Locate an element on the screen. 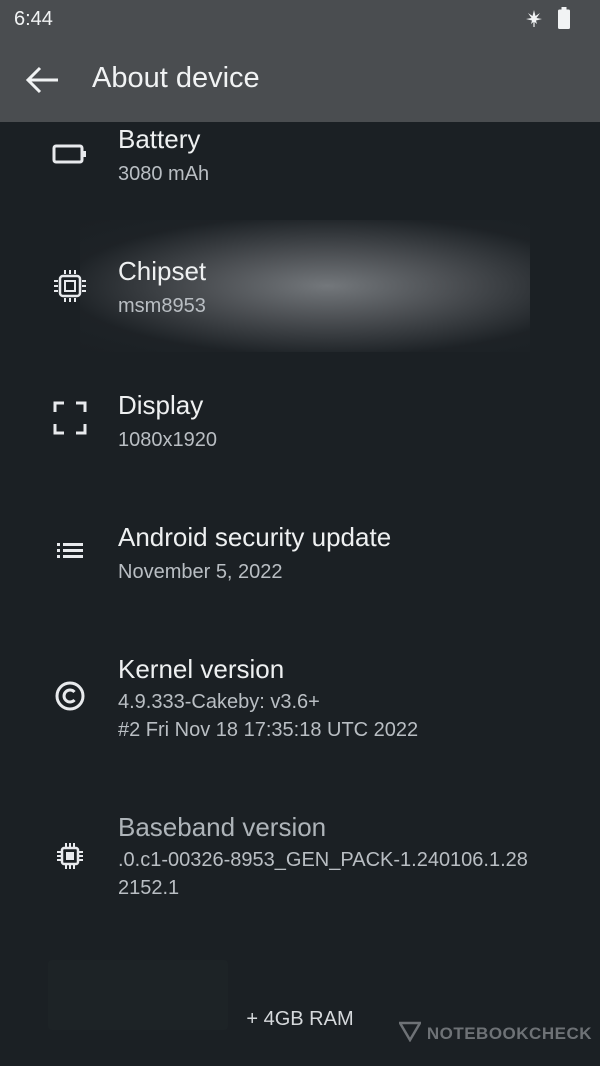 The image size is (600, 1066). item-title: Chipset is located at coordinates (162, 271).